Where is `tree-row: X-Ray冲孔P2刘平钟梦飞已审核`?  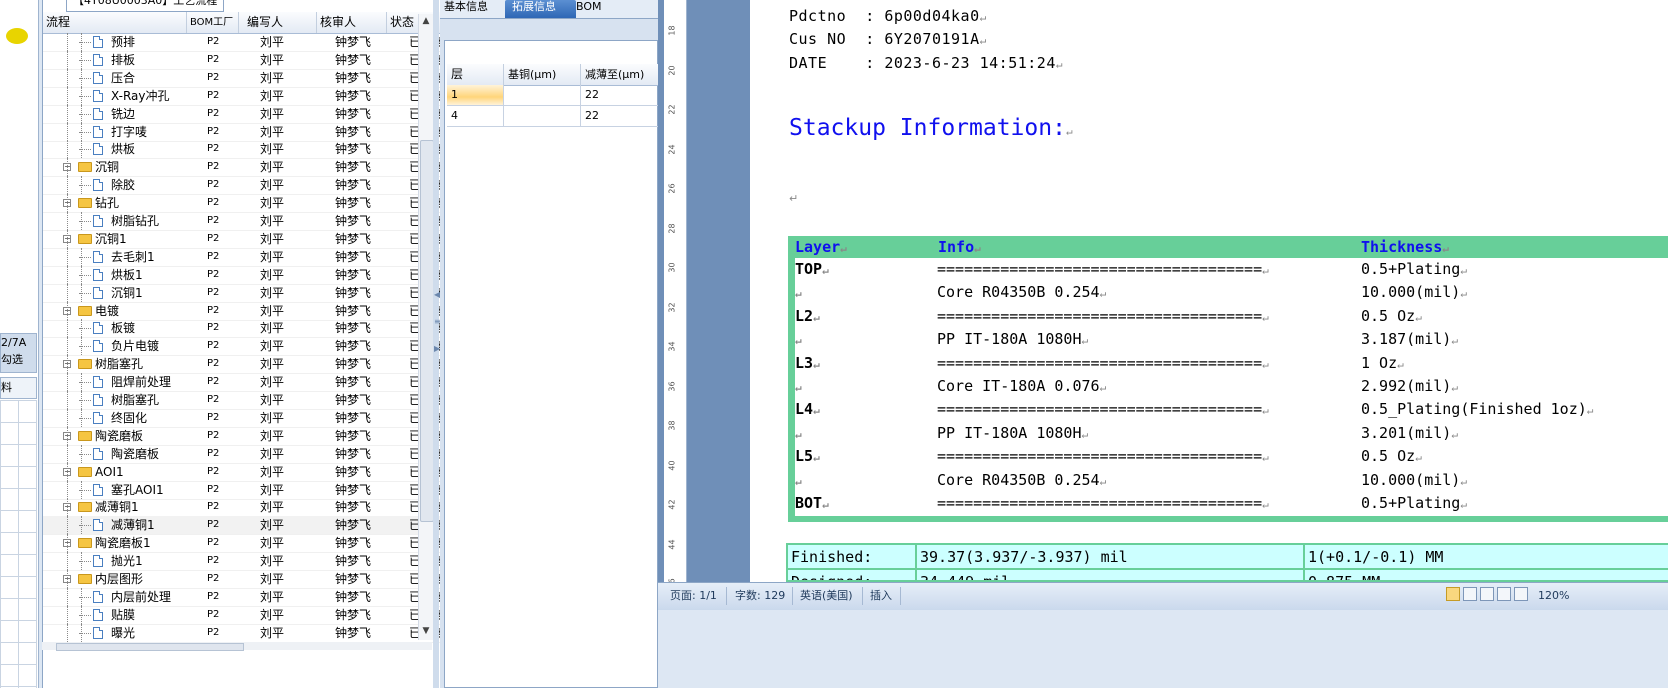
tree-row: X-Ray冲孔P2刘平钟梦飞已审核 is located at coordinates (245, 96).